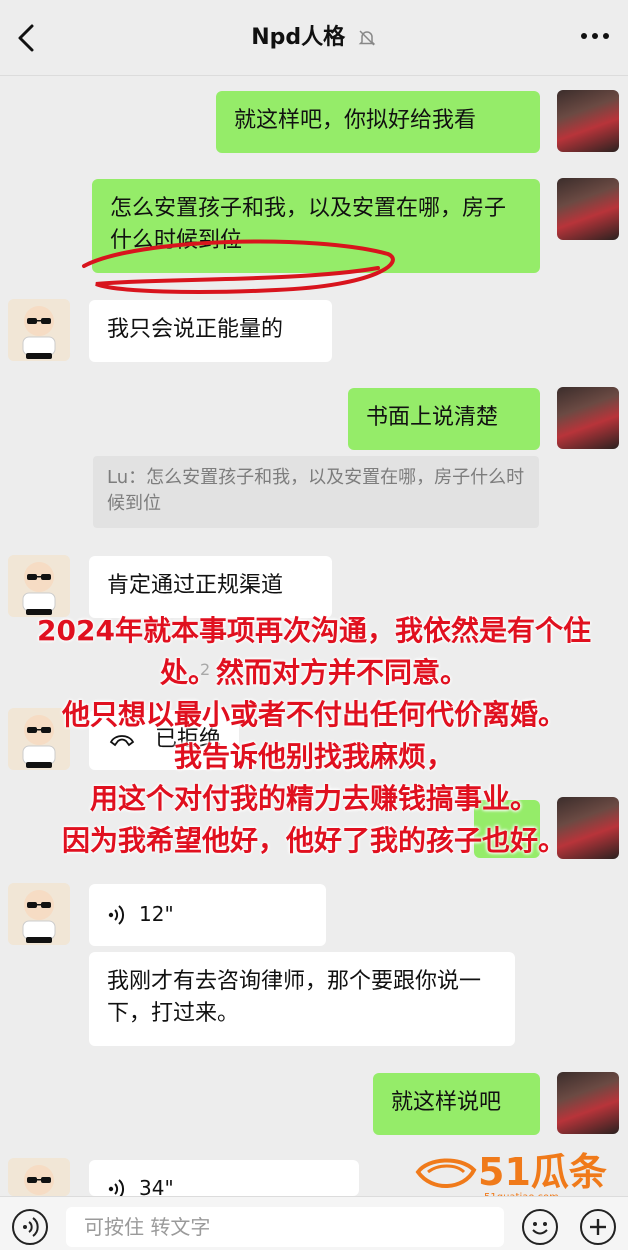  What do you see at coordinates (285, 1227) in the screenshot?
I see `message-input: 可按住 转文字` at bounding box center [285, 1227].